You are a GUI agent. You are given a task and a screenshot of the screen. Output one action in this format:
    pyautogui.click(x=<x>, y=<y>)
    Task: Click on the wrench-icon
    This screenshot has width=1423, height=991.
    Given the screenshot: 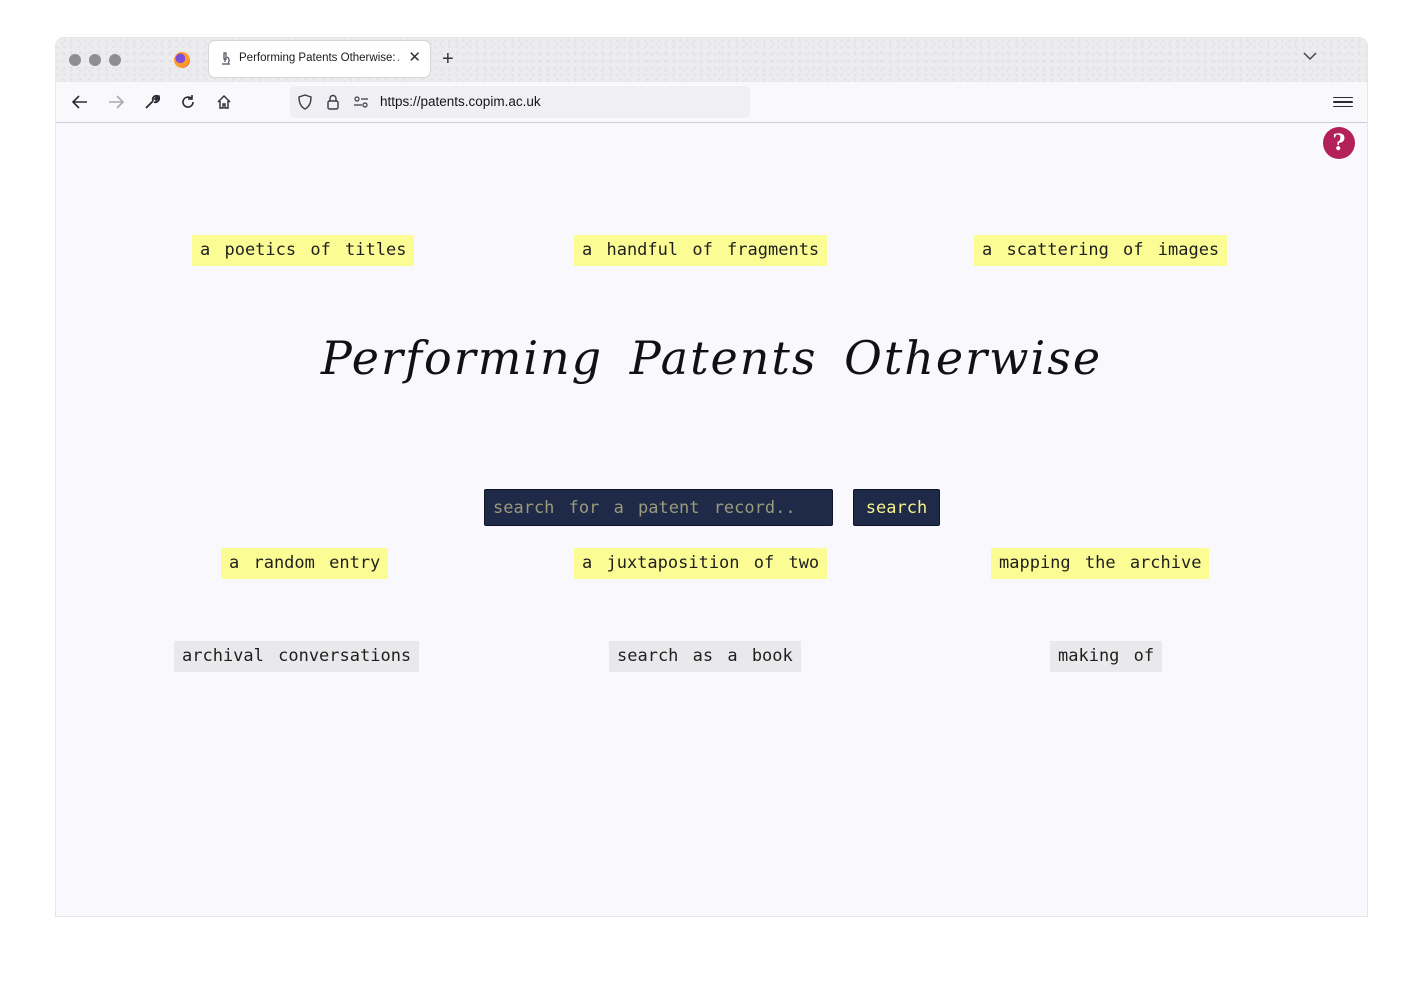 What is the action you would take?
    pyautogui.click(x=152, y=102)
    